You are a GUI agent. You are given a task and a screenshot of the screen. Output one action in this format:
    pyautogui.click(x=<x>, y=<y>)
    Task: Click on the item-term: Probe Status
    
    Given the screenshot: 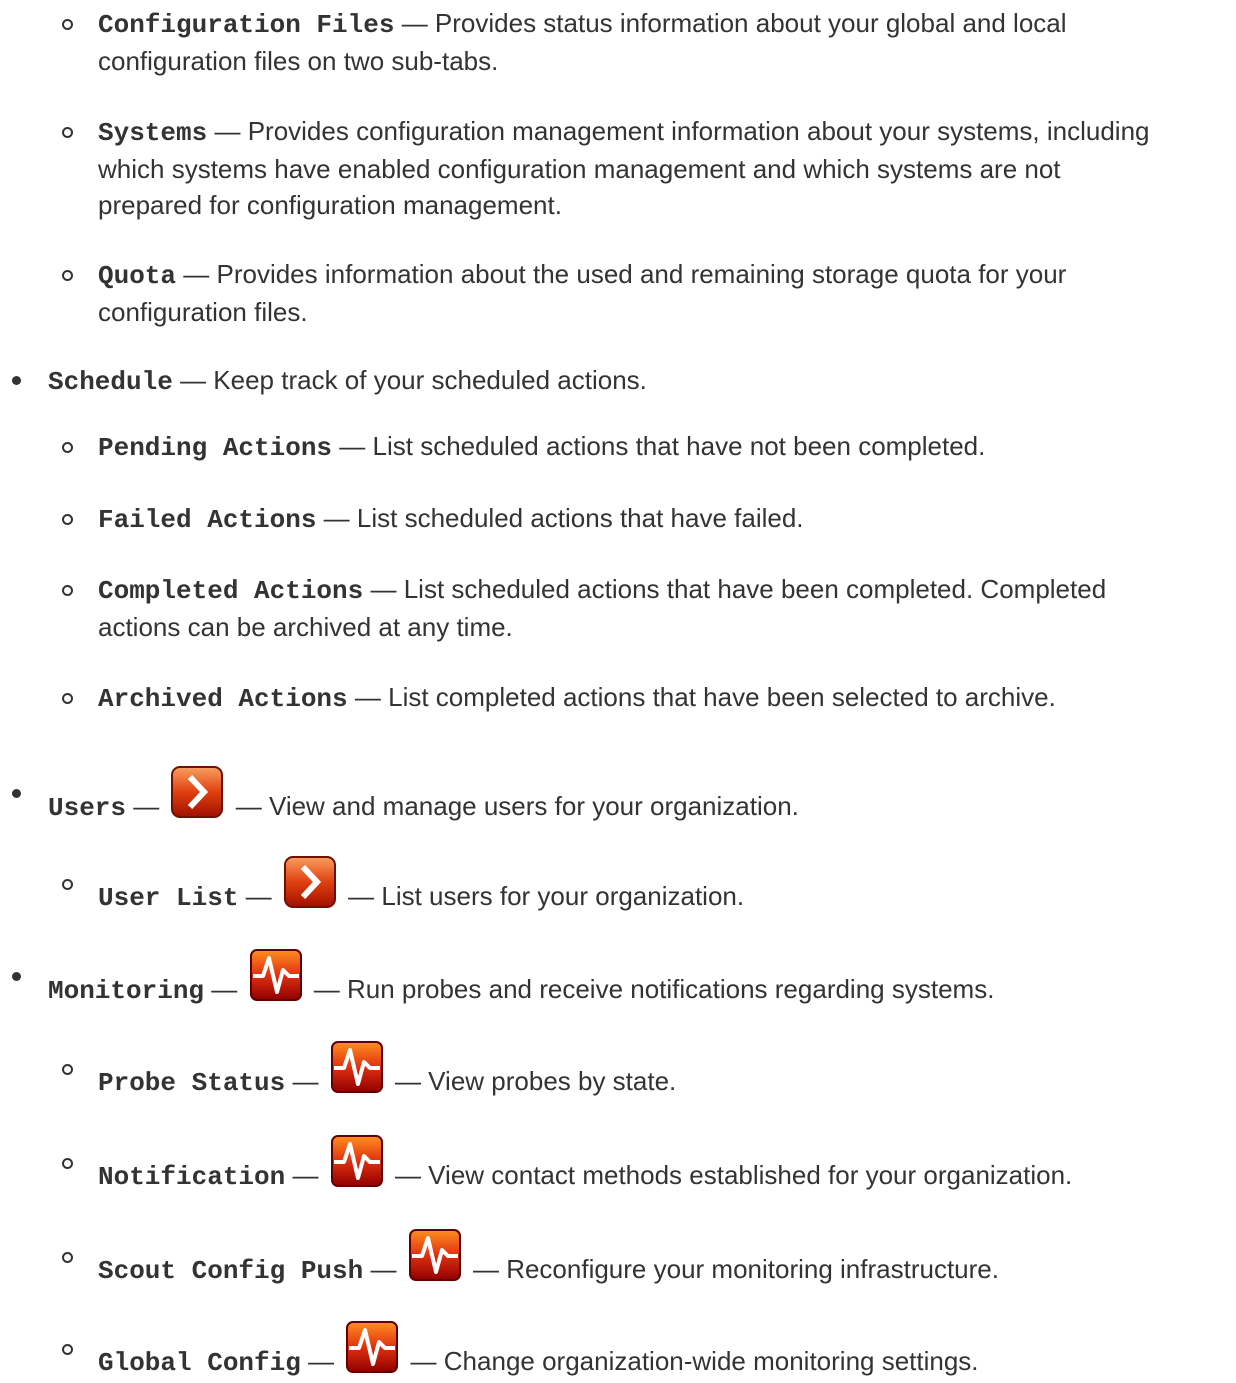 What is the action you would take?
    pyautogui.click(x=192, y=1083)
    